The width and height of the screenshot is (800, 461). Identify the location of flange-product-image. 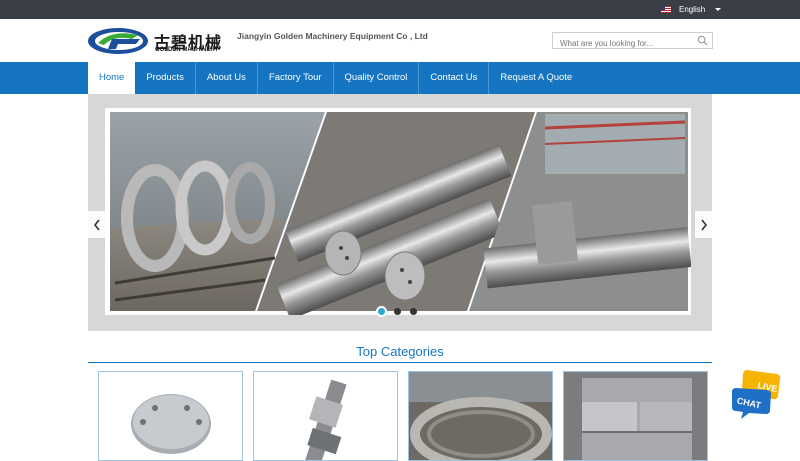
(170, 416).